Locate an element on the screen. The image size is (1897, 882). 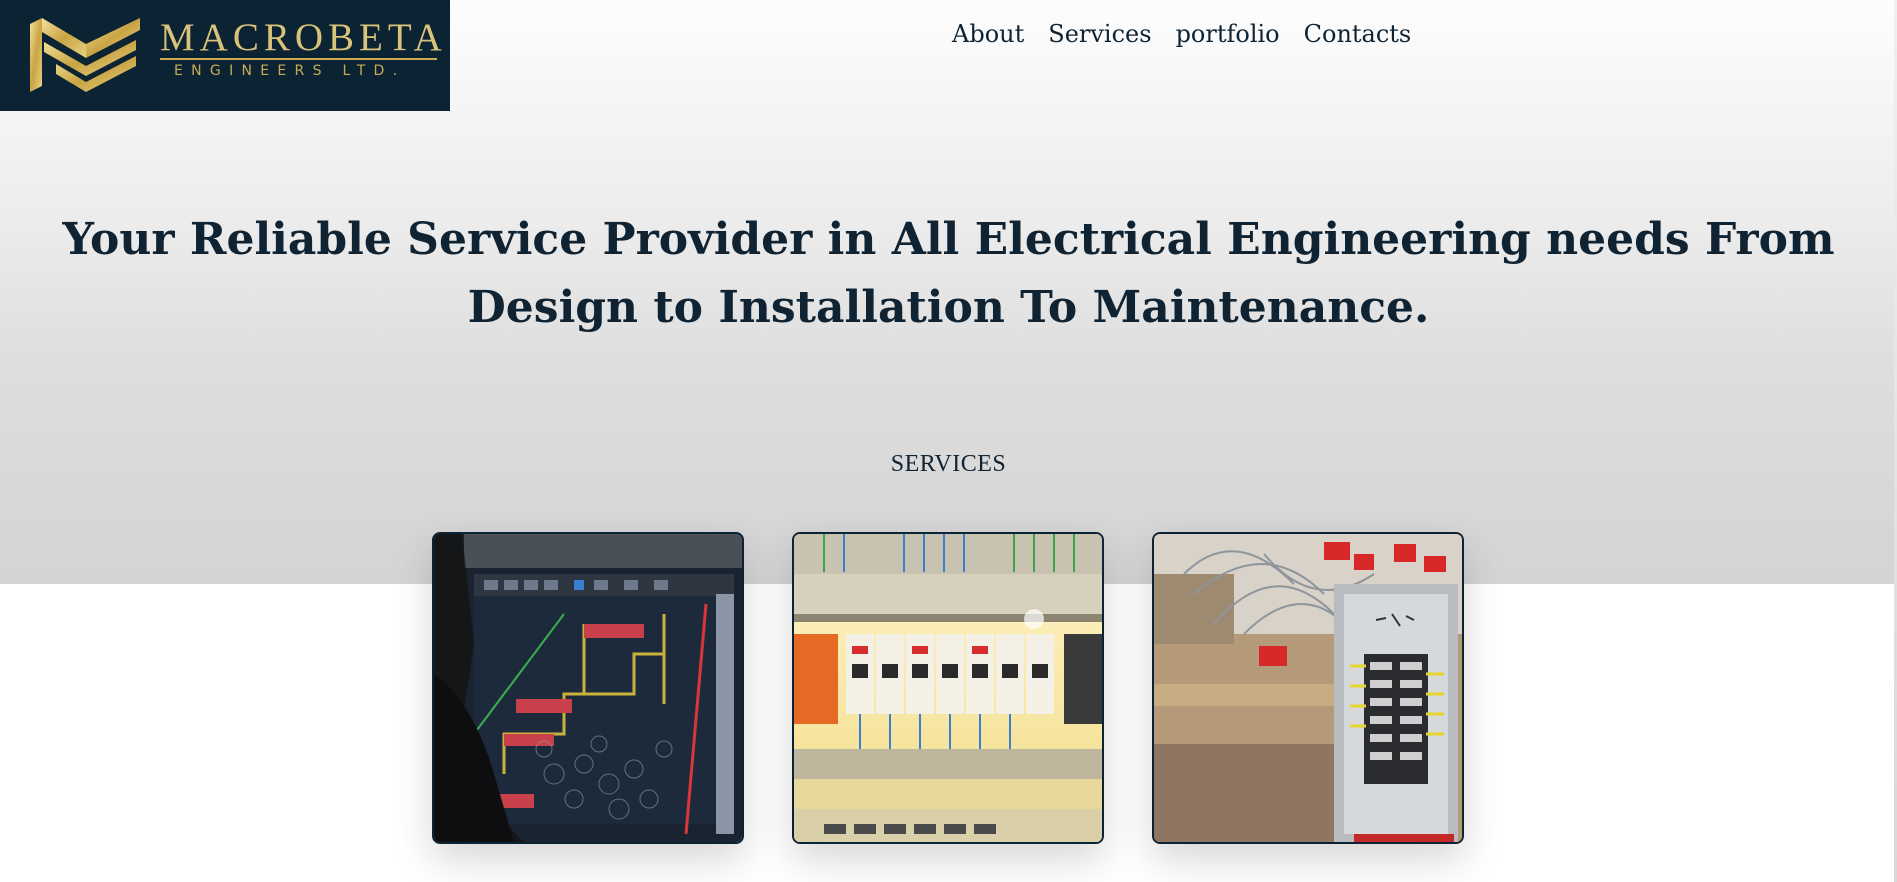
breaker-board-image is located at coordinates (948, 688).